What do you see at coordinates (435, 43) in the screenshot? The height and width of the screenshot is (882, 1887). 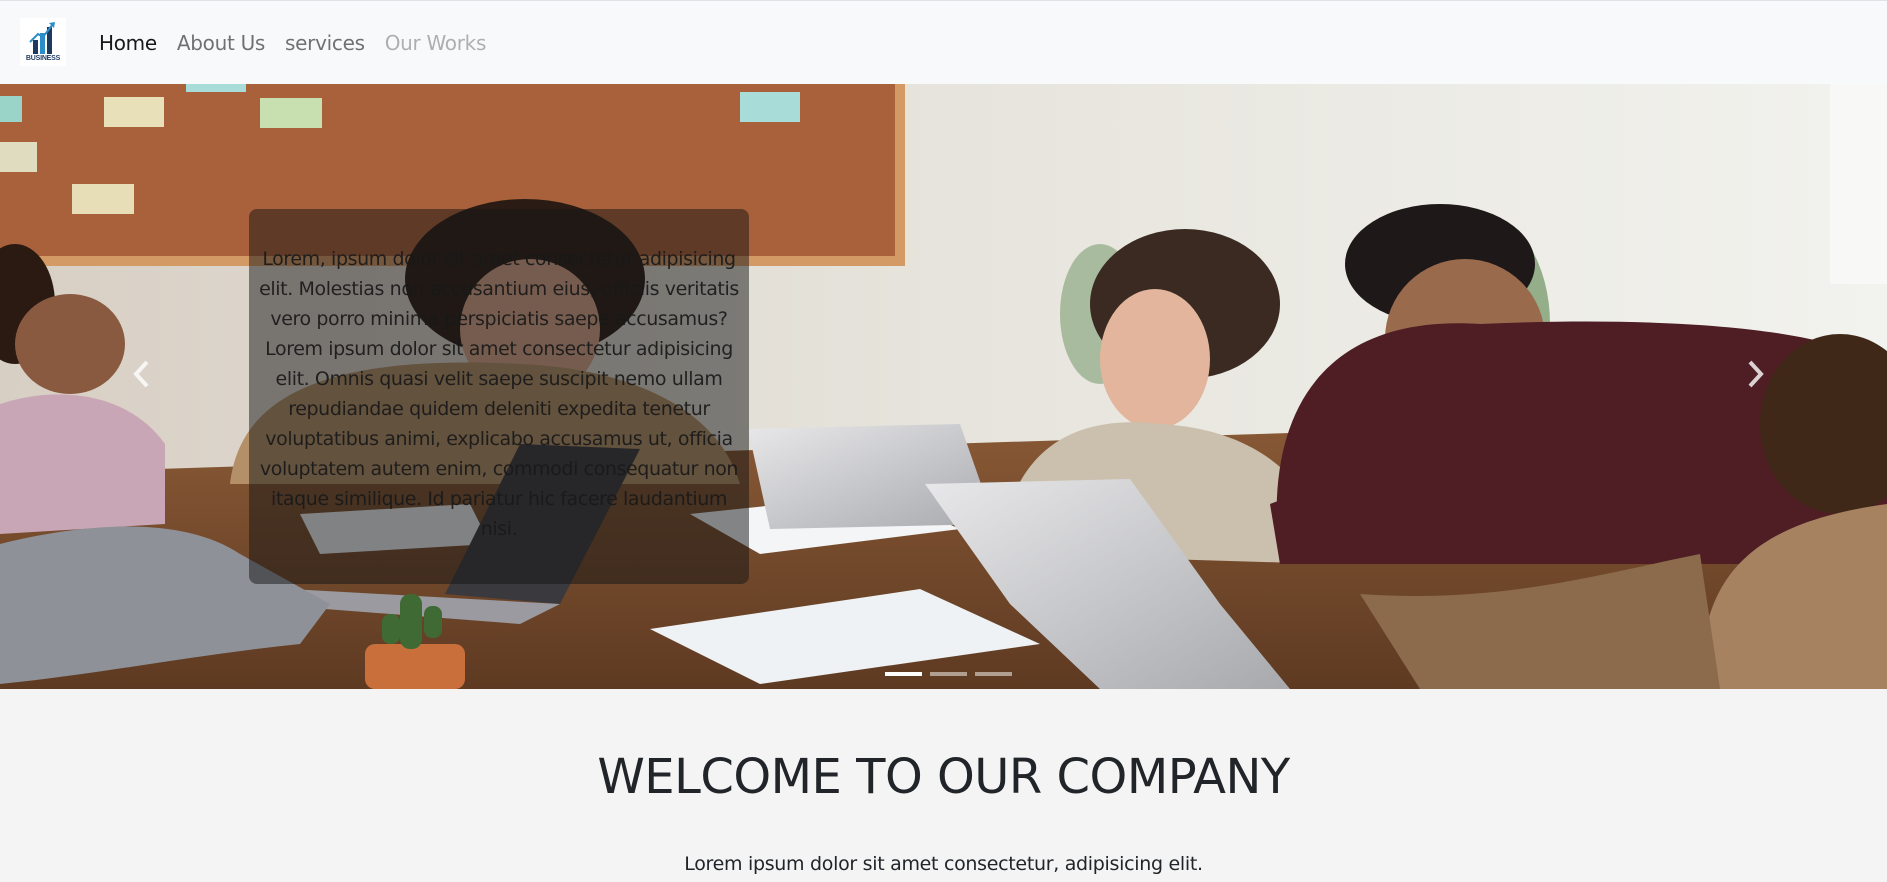 I see `nav-link-our-works: Our Works` at bounding box center [435, 43].